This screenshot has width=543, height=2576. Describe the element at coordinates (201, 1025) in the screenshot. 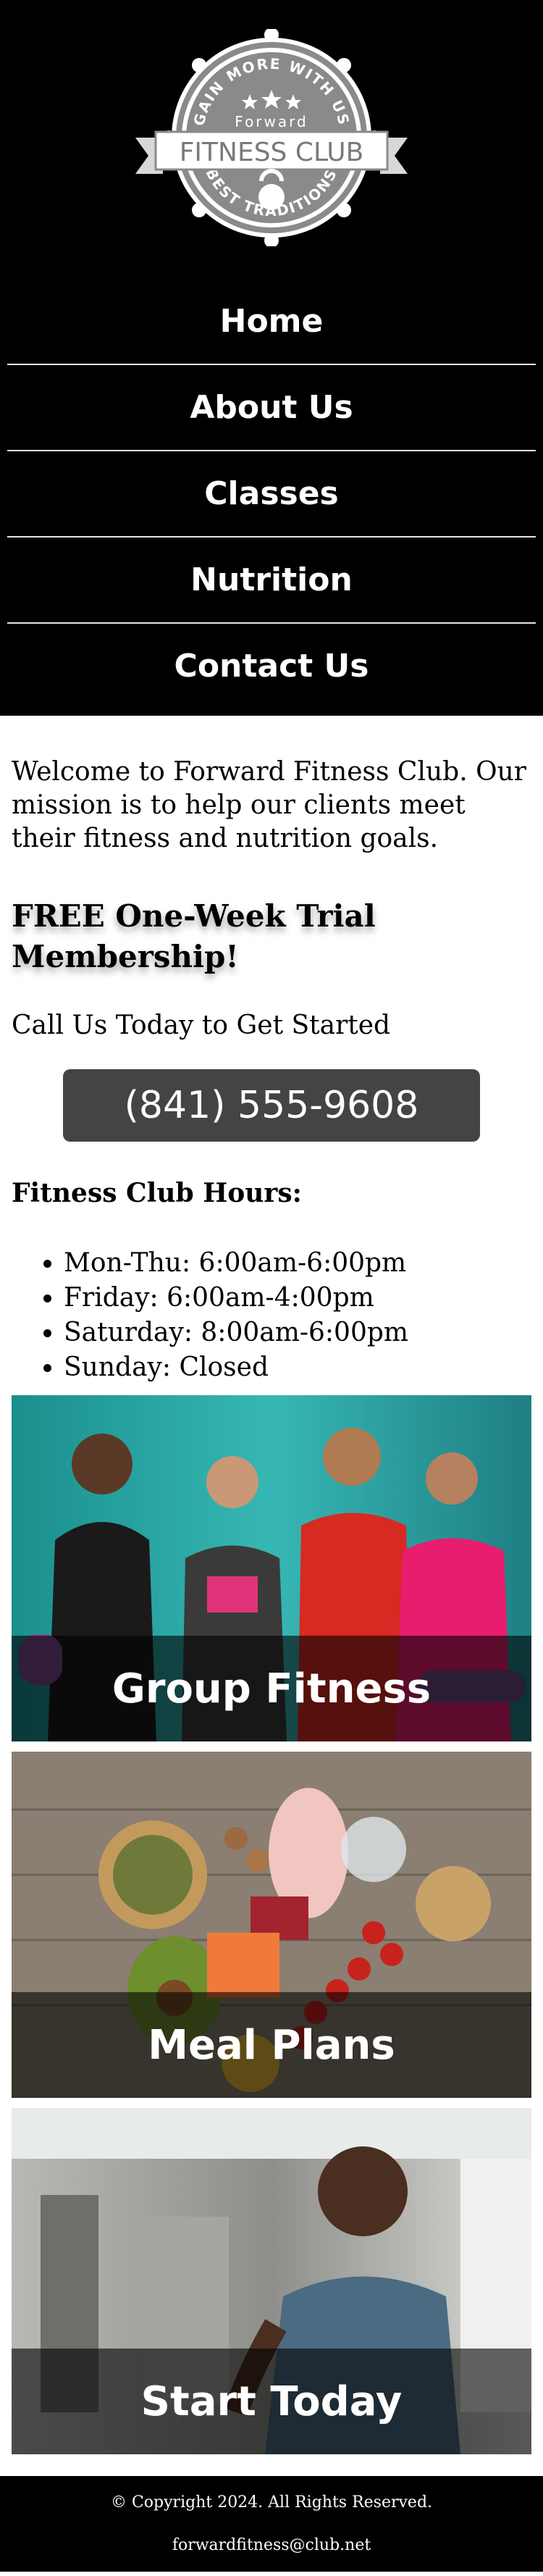

I see `call-text: Call Us Today to Get Started` at that location.